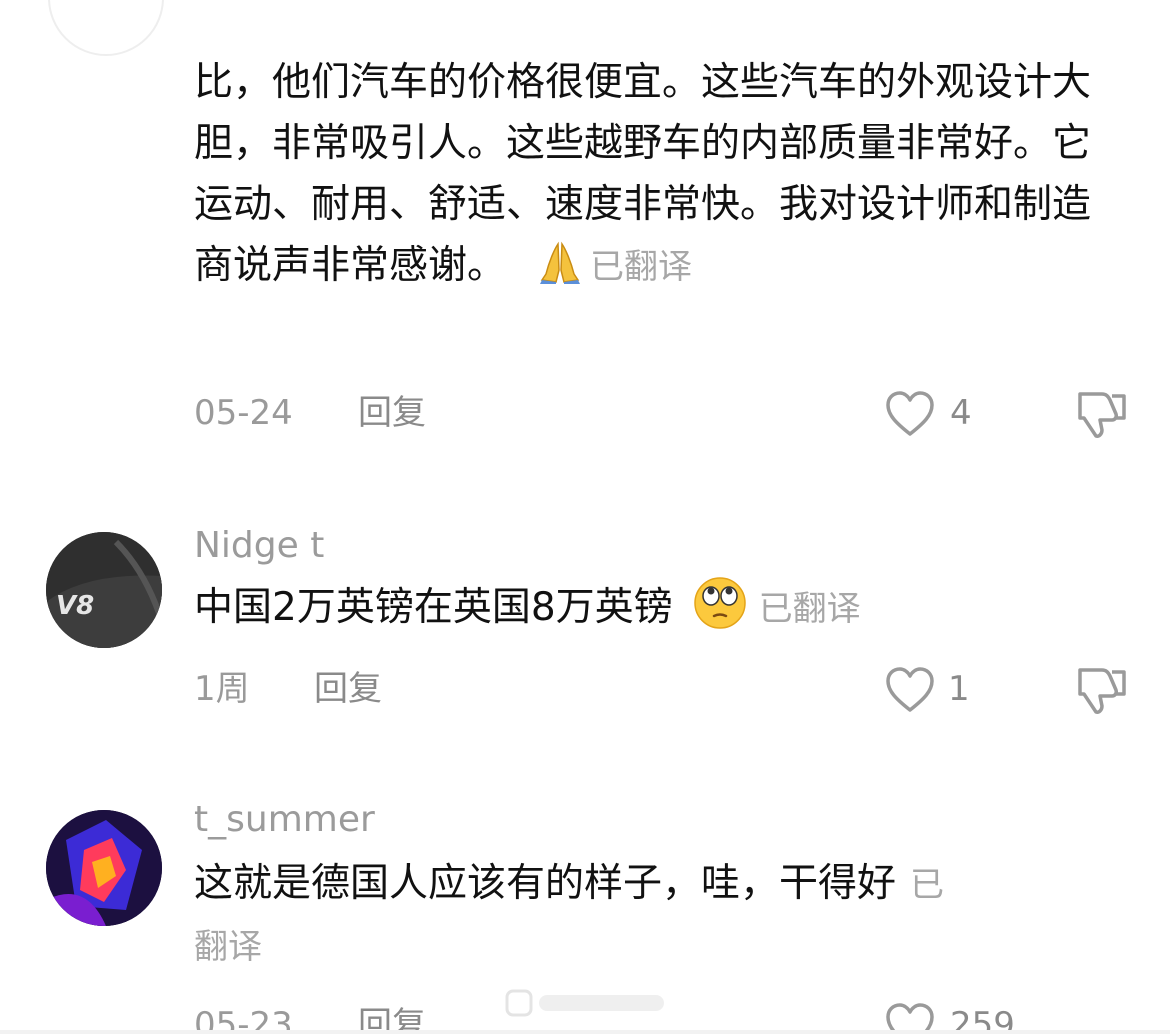  I want to click on avatar-v8-text: V8, so click(75, 606).